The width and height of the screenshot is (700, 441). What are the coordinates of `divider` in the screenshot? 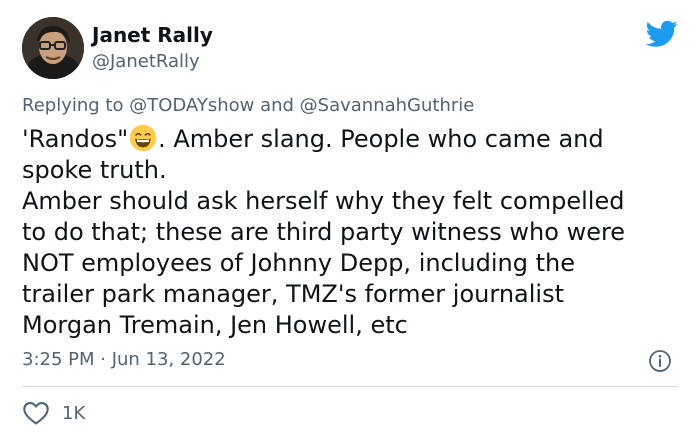 It's located at (350, 386).